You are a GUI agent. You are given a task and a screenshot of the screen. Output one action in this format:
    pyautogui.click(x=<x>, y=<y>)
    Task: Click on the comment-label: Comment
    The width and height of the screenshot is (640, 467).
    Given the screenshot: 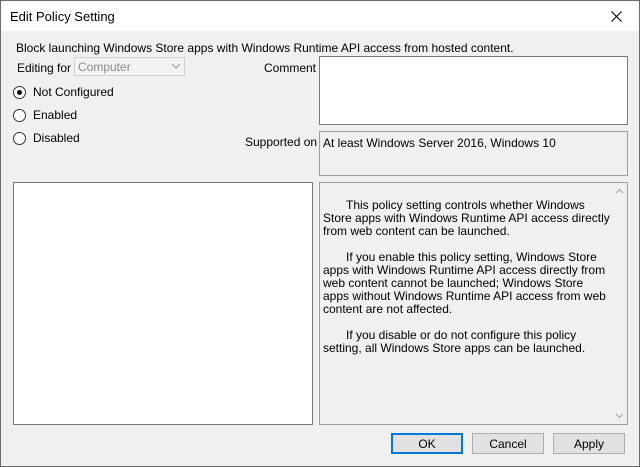 What is the action you would take?
    pyautogui.click(x=290, y=68)
    